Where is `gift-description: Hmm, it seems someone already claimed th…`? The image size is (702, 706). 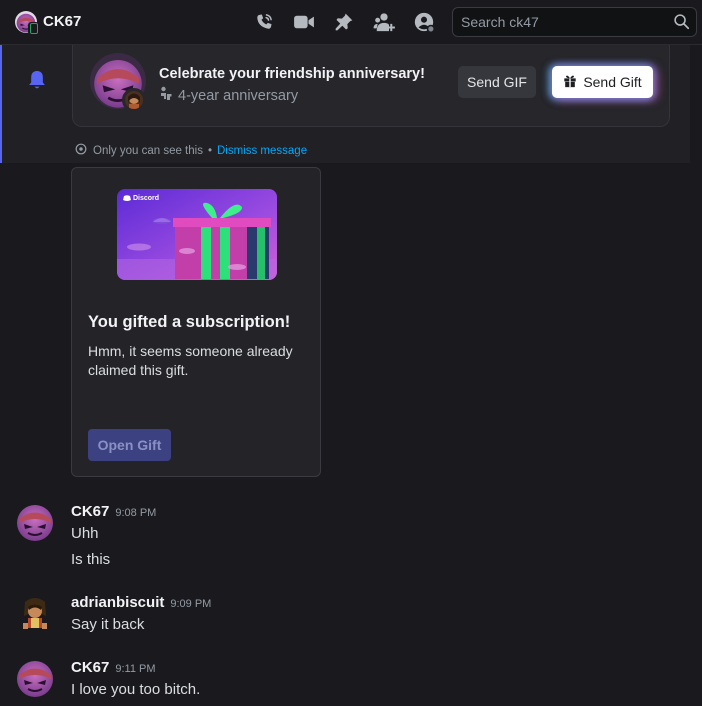
gift-description: Hmm, it seems someone already claimed th… is located at coordinates (190, 360).